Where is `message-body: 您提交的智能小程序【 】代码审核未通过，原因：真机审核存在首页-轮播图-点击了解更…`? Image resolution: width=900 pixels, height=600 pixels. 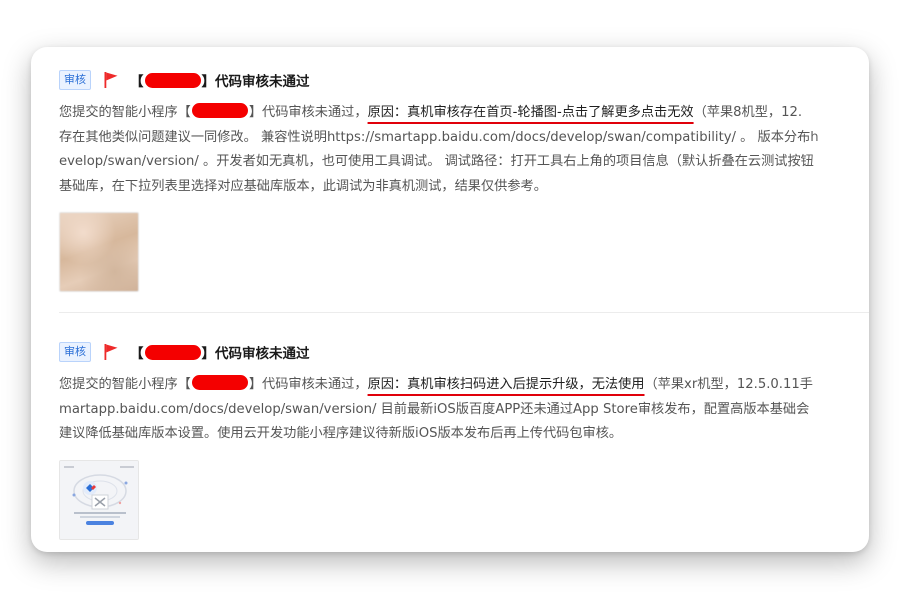 message-body: 您提交的智能小程序【 】代码审核未通过，原因：真机审核存在首页-轮播图-点击了解更… is located at coordinates (464, 150).